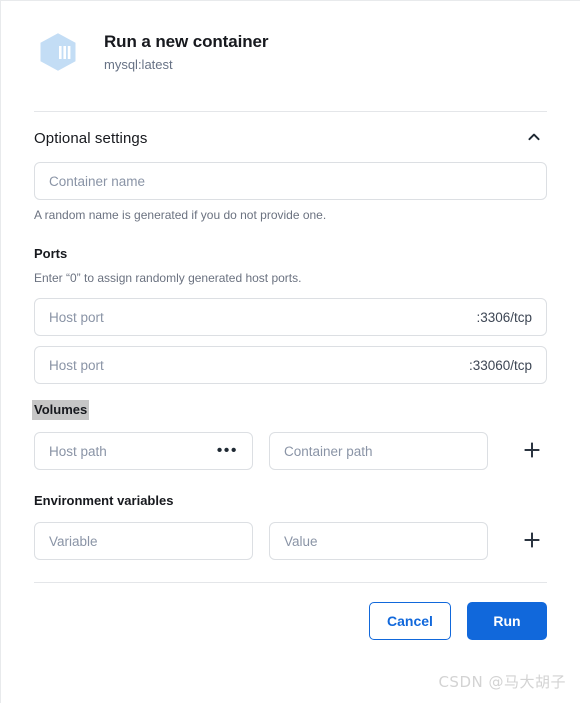 This screenshot has height=703, width=580. What do you see at coordinates (58, 52) in the screenshot?
I see `container-cube-icon` at bounding box center [58, 52].